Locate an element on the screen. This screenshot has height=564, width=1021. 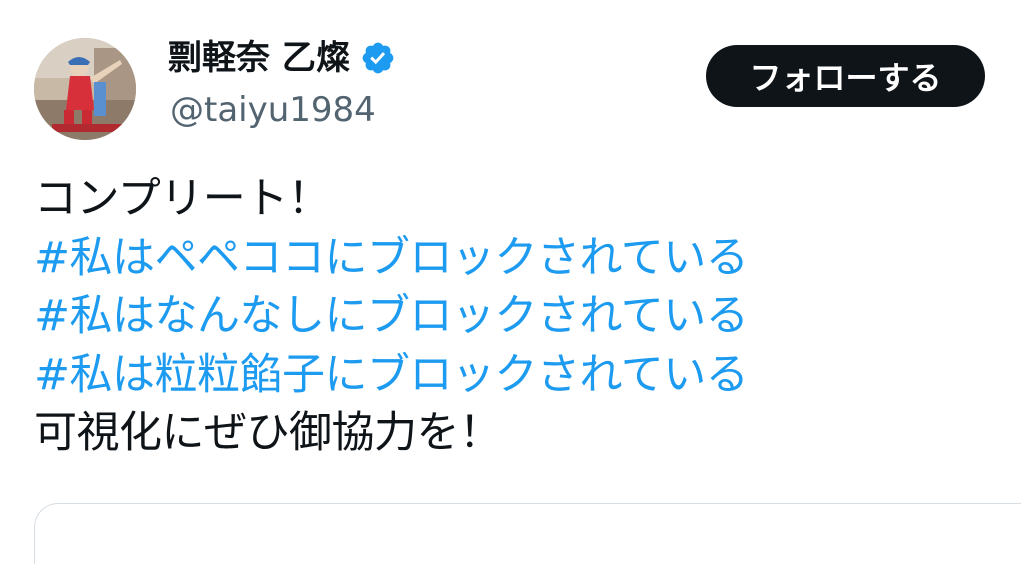
avatar-photo is located at coordinates (85, 89).